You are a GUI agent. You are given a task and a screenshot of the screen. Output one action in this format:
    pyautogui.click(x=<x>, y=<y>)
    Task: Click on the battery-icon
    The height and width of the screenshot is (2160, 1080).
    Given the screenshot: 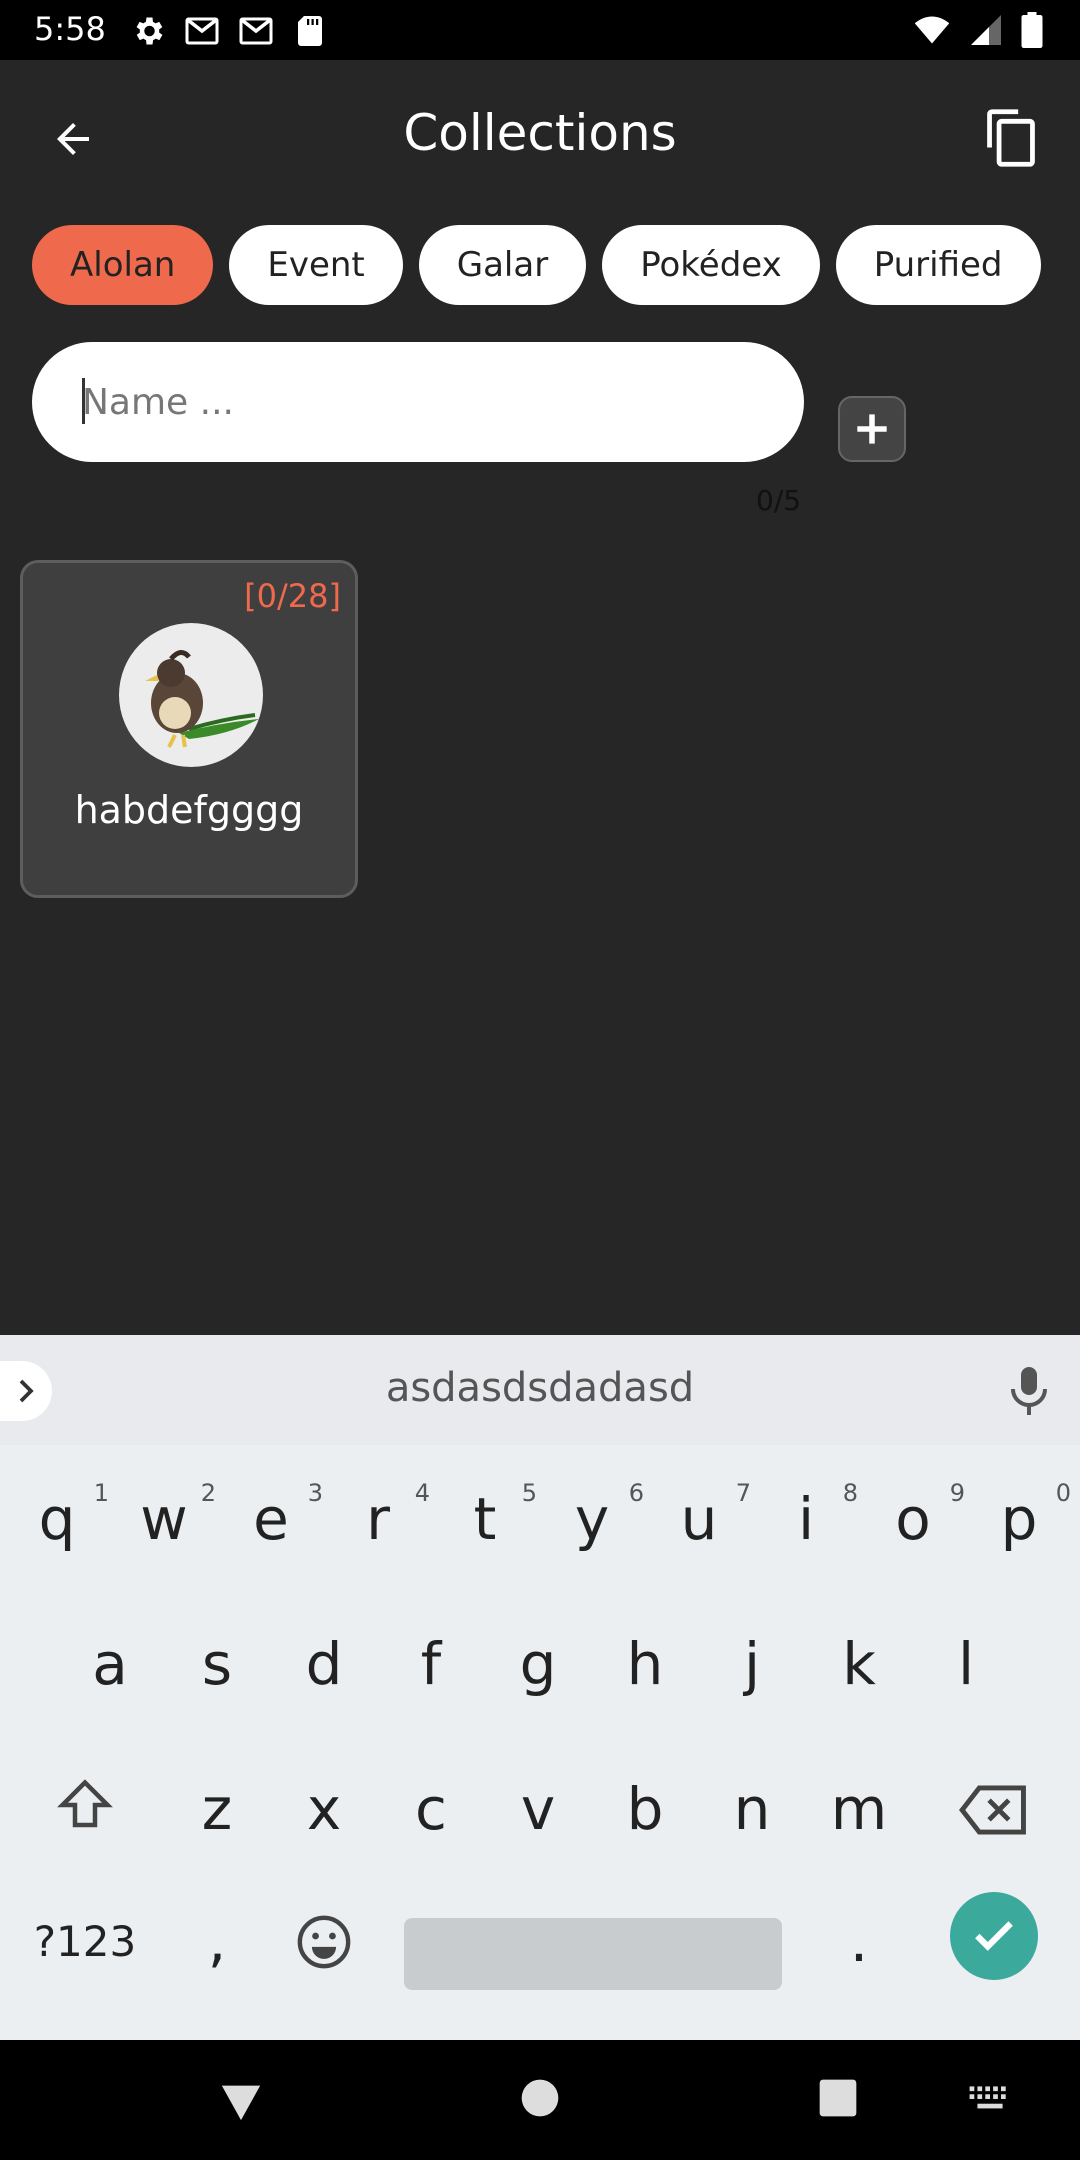 What is the action you would take?
    pyautogui.click(x=1032, y=30)
    